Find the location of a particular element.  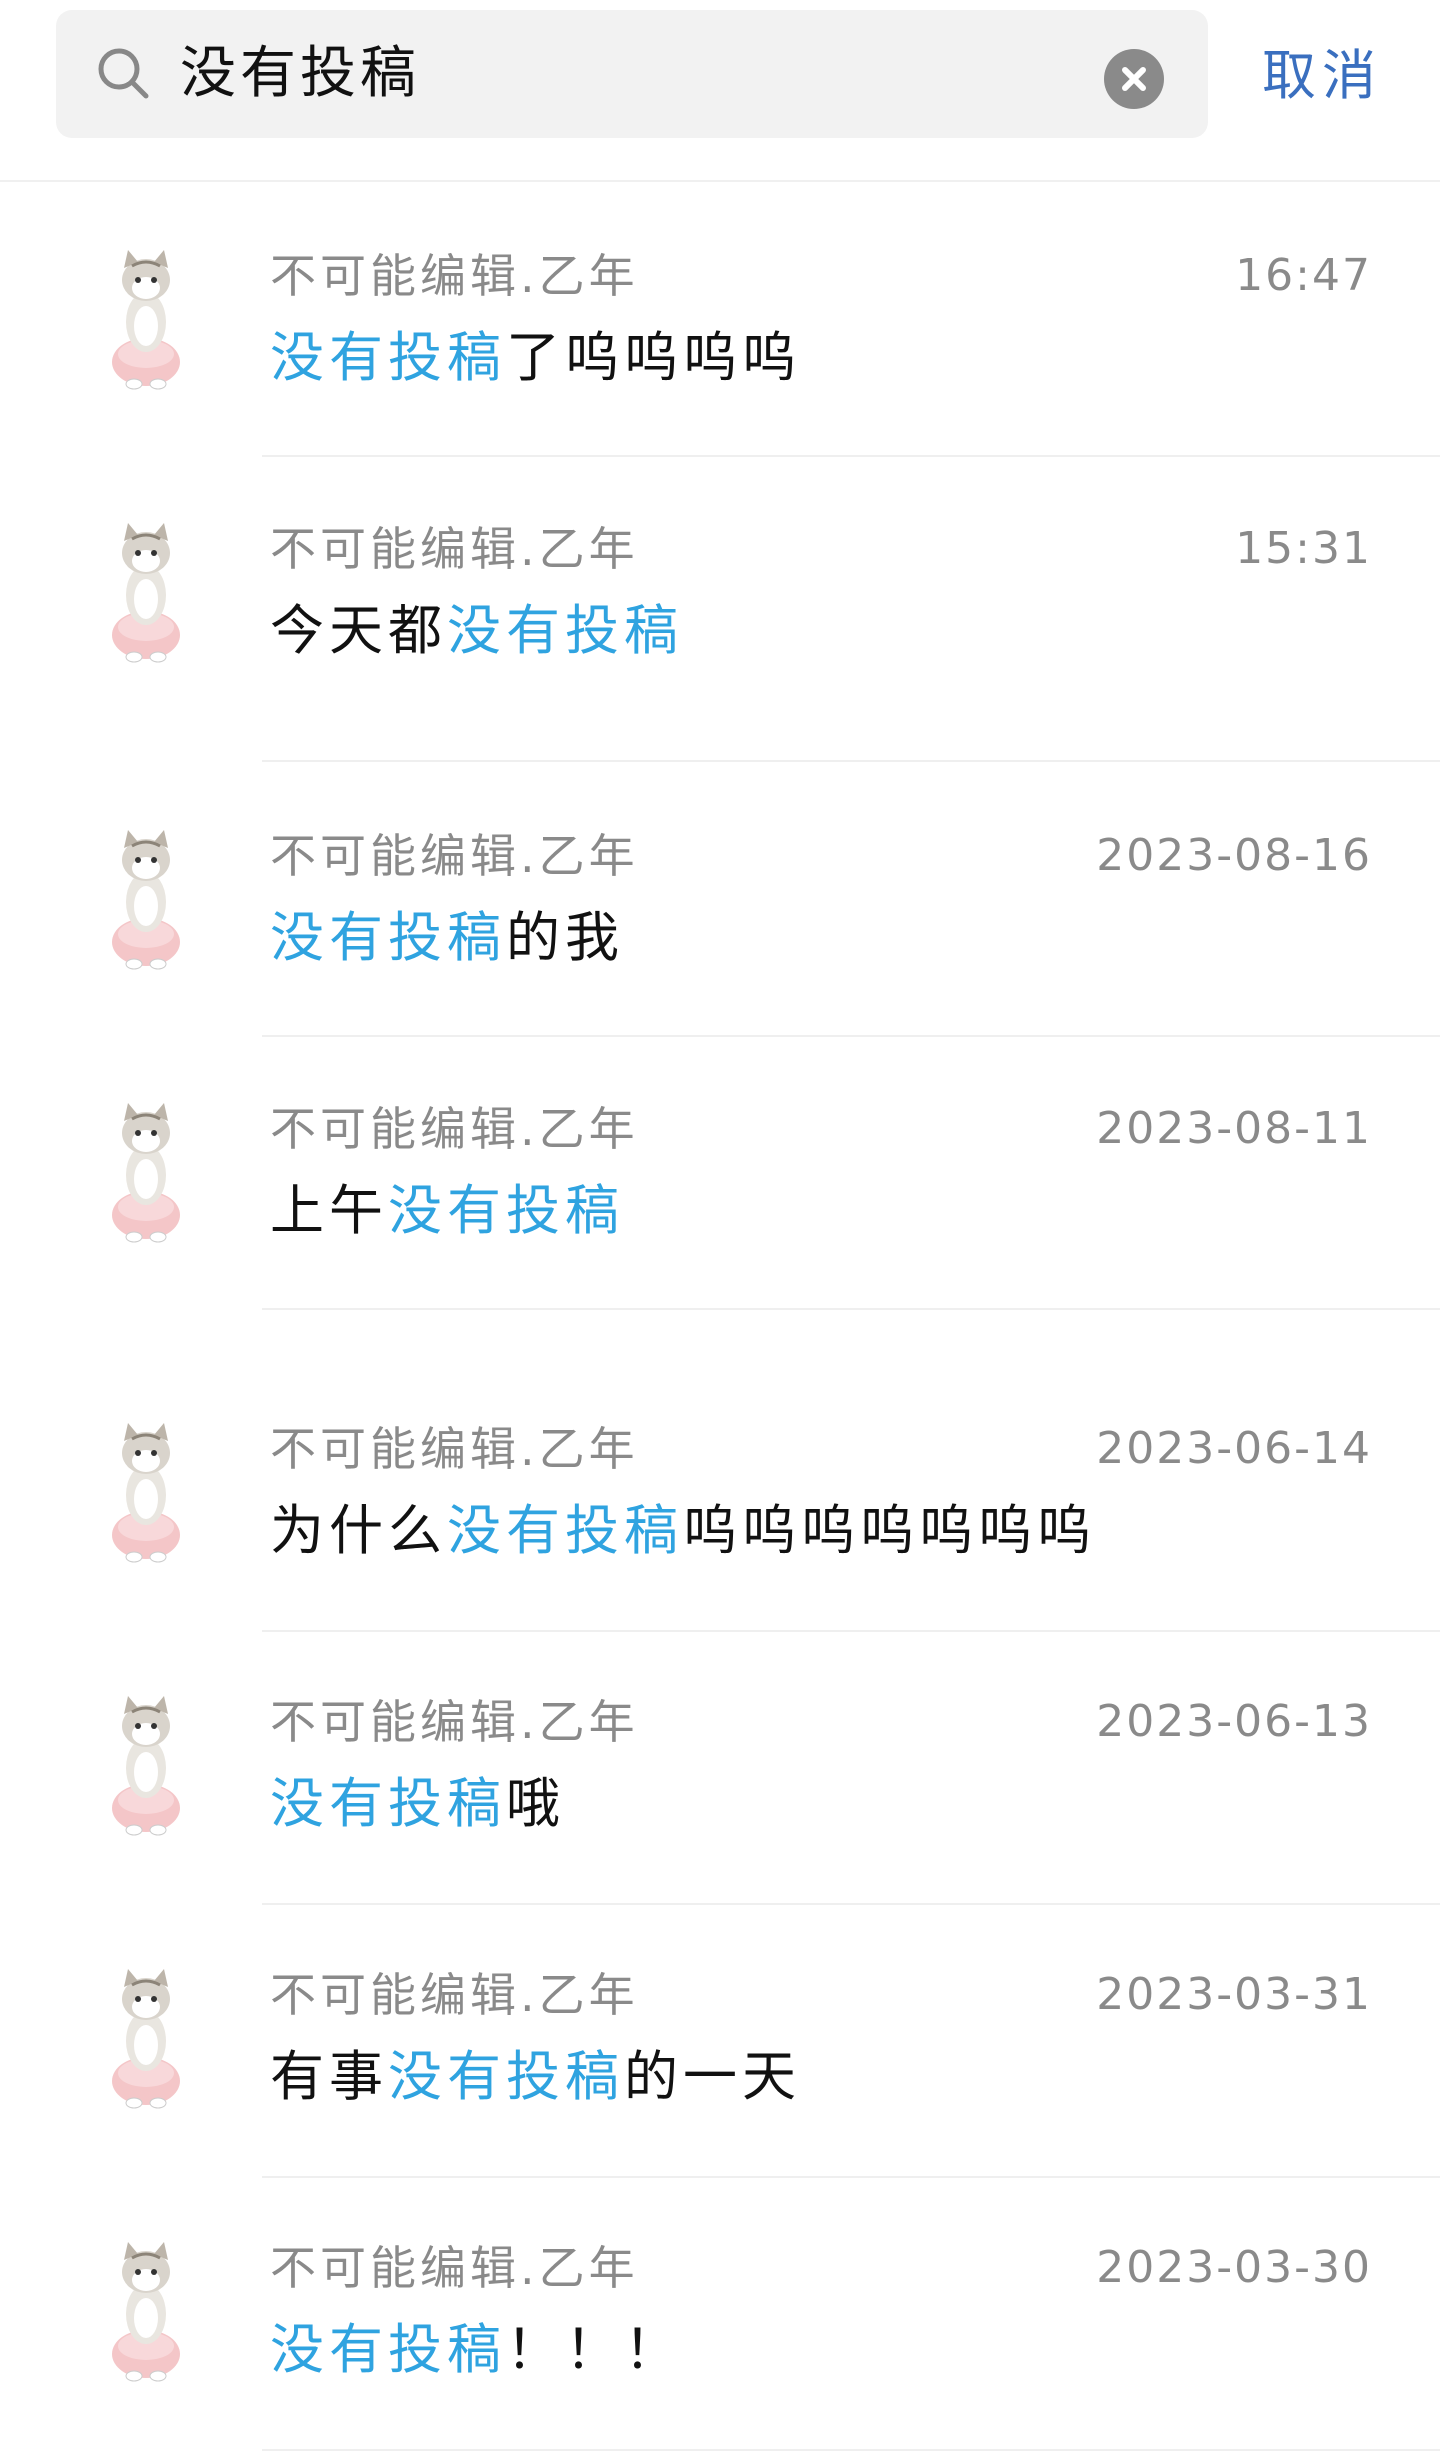

message-text-after: 了呜呜呜呜 is located at coordinates (653, 357).